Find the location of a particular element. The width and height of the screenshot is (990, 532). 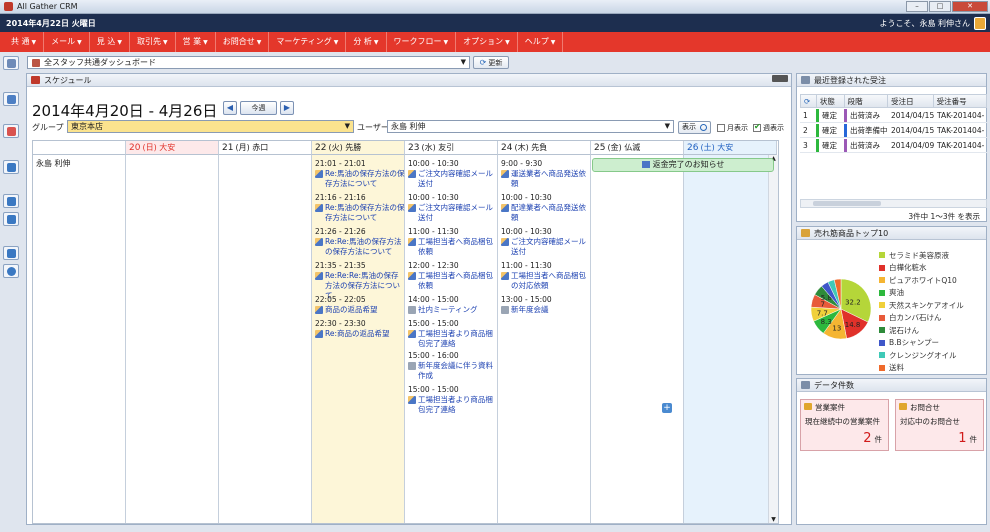

col-number: 受注番号 is located at coordinates (960, 101).